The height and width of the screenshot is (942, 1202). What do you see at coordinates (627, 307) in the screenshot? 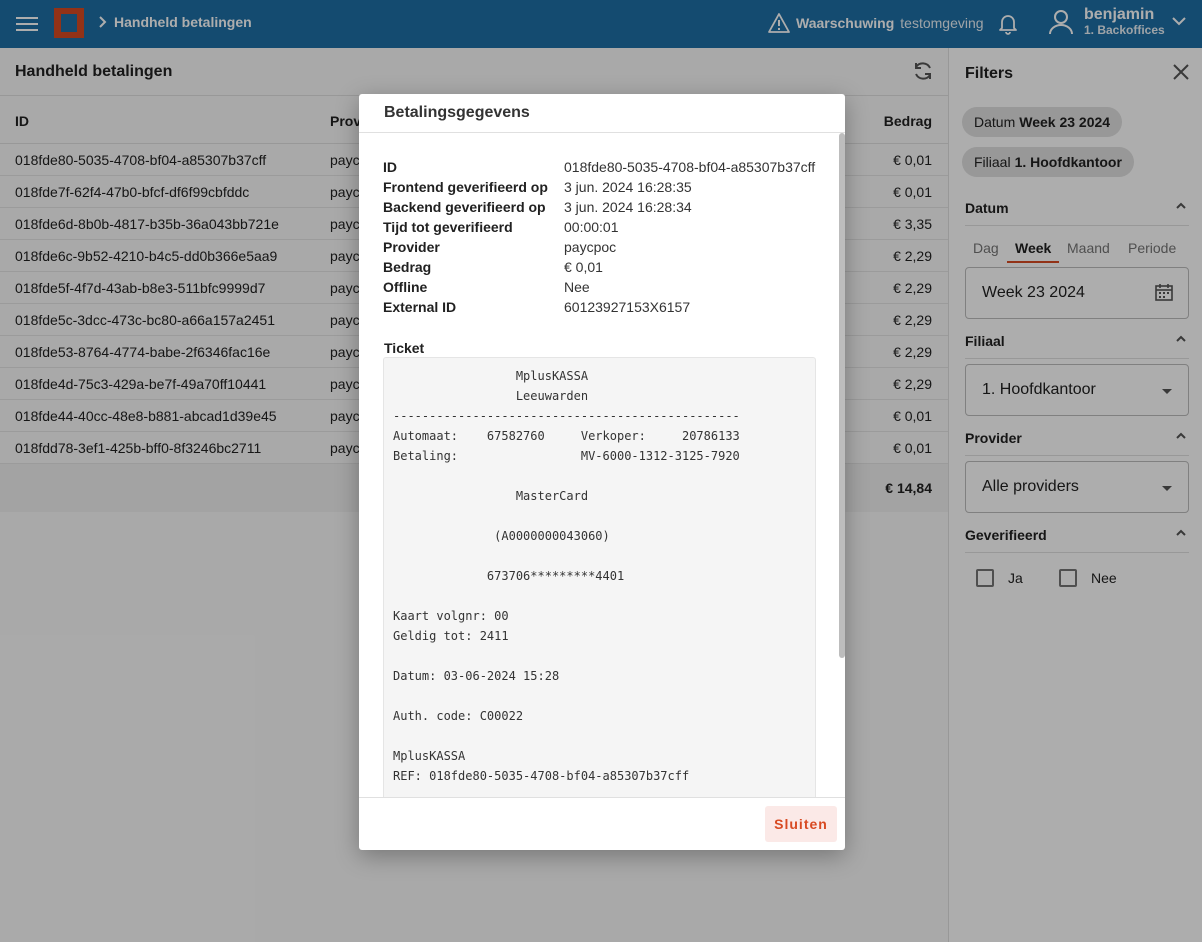
I see `detail-value: 60123927153X6157` at bounding box center [627, 307].